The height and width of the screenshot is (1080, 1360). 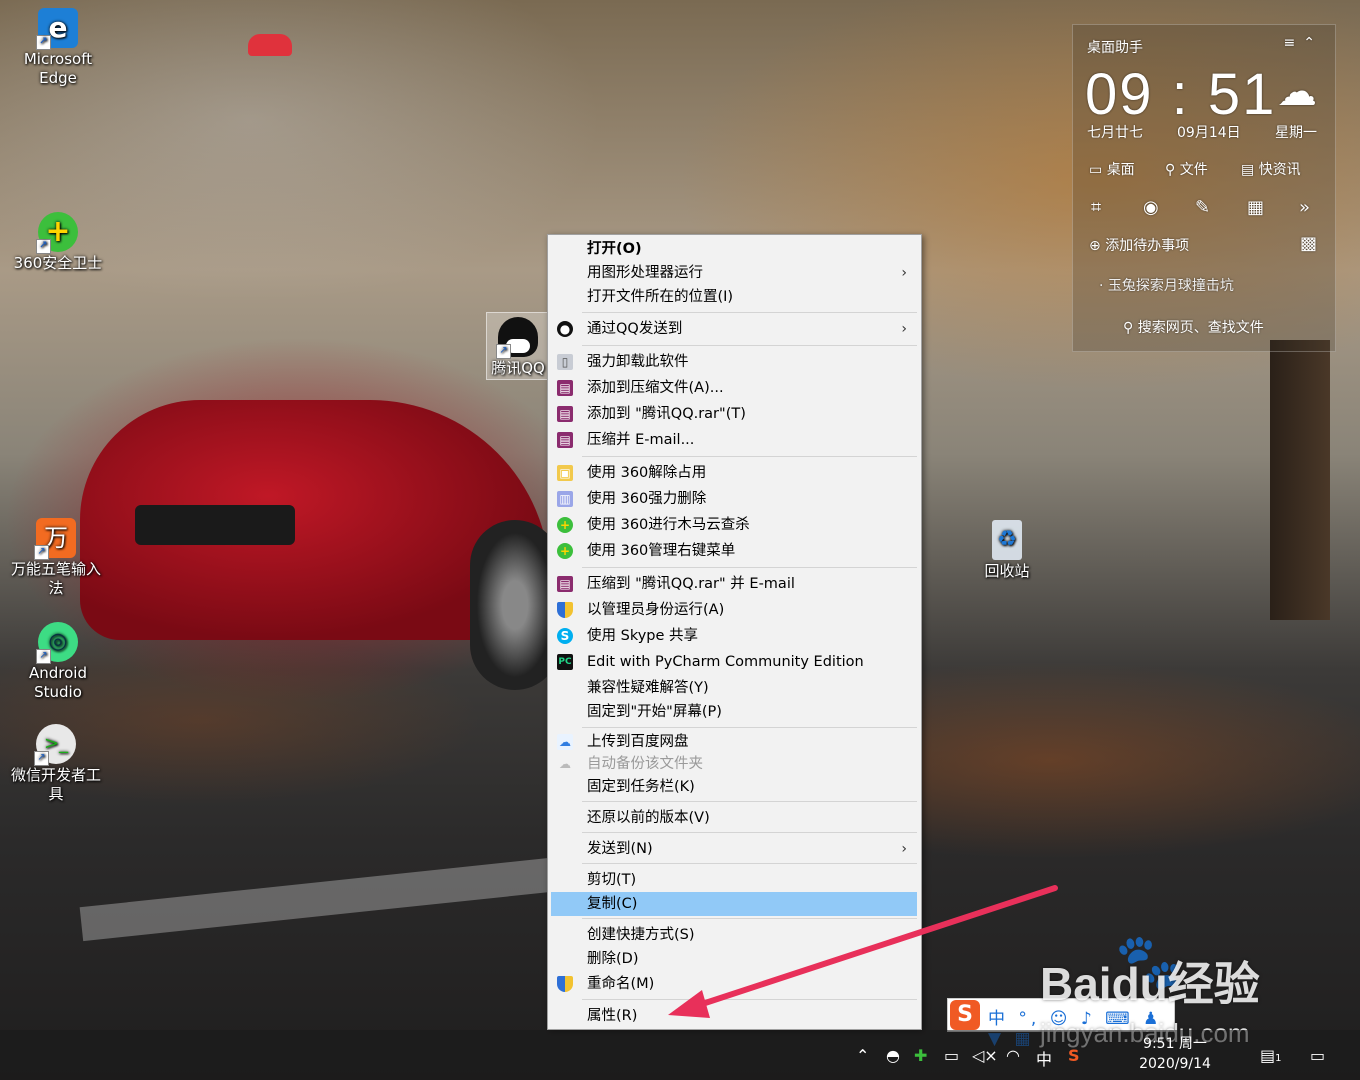 What do you see at coordinates (951, 1055) in the screenshot?
I see `battery-icon: ▭` at bounding box center [951, 1055].